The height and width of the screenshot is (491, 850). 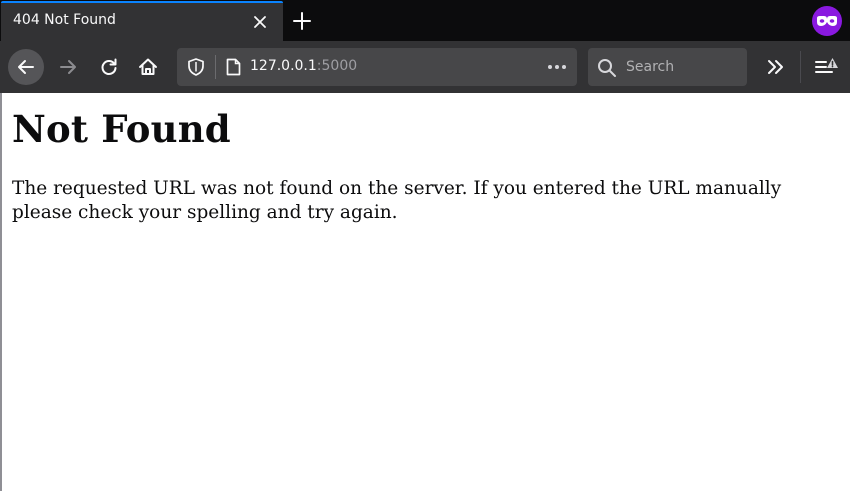 I want to click on site-identity-button, so click(x=233, y=67).